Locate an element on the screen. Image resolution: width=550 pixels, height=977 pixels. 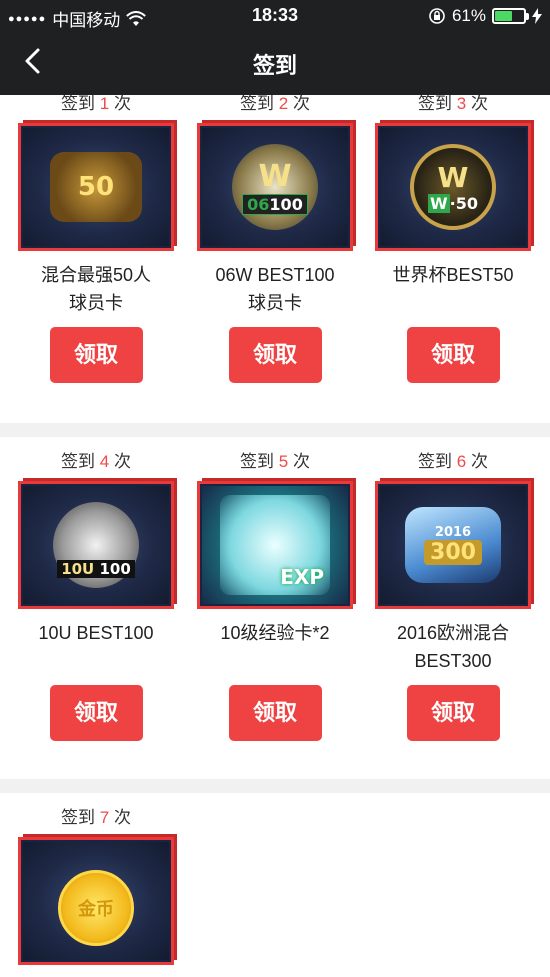
signin-count: 签到 7 次 is located at coordinates (96, 817).